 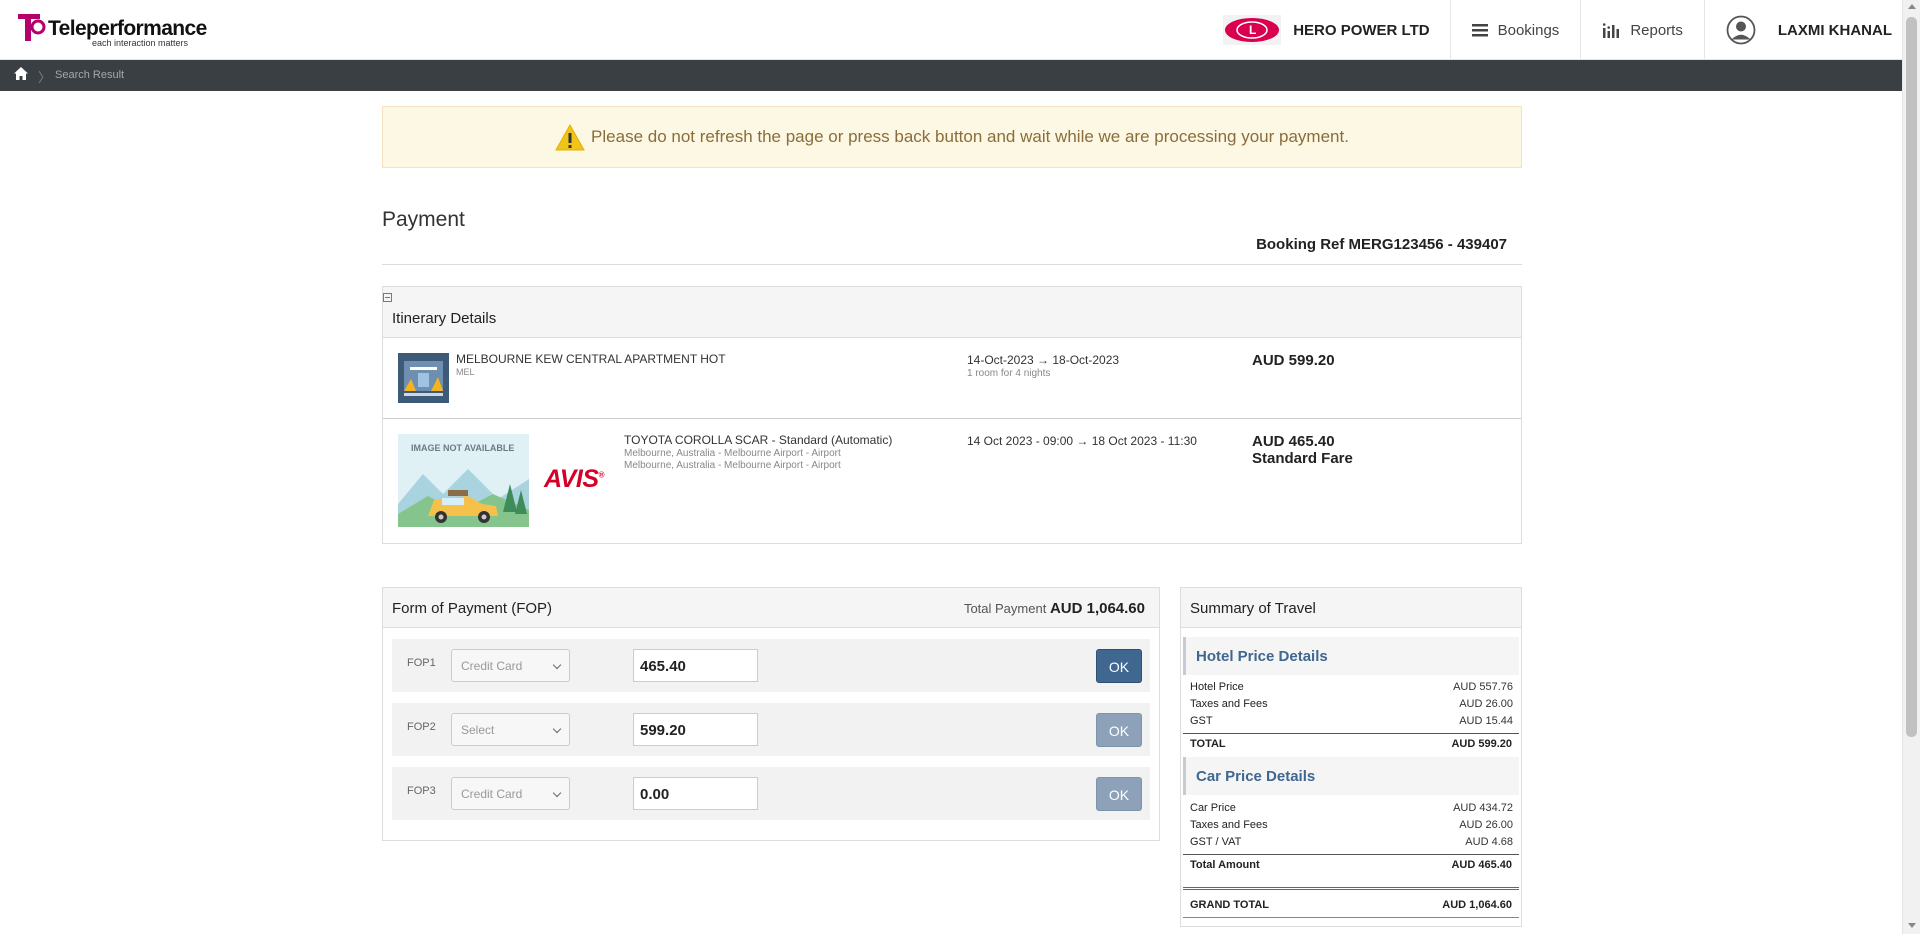 I want to click on car-price: AUD 465.40, so click(x=1293, y=441).